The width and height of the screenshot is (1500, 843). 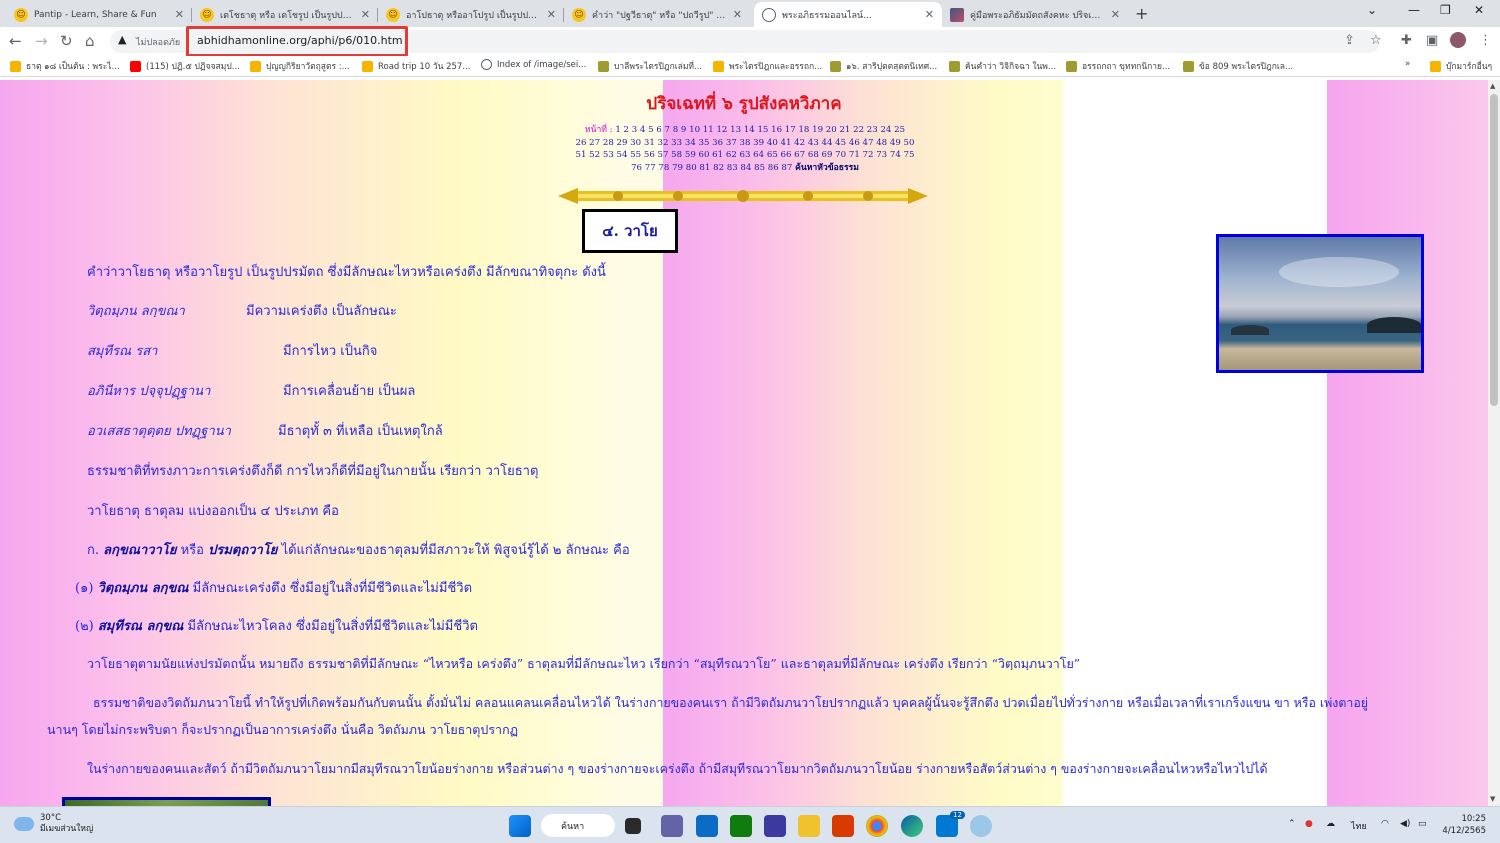 What do you see at coordinates (520, 826) in the screenshot?
I see `start-windows-icon` at bounding box center [520, 826].